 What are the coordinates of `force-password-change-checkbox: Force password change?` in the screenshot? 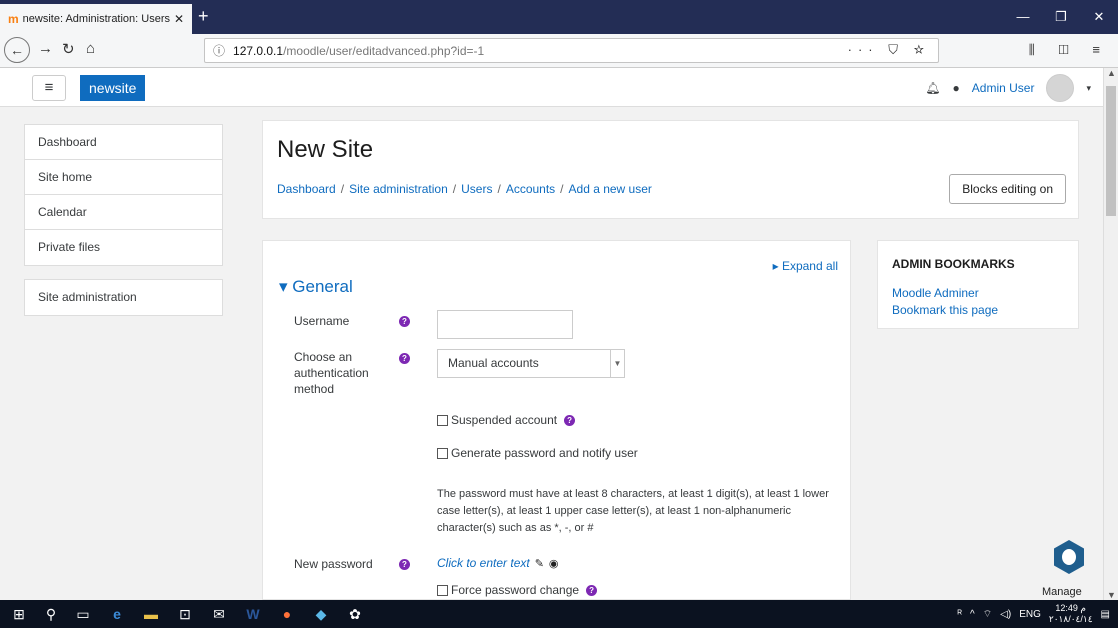 It's located at (517, 590).